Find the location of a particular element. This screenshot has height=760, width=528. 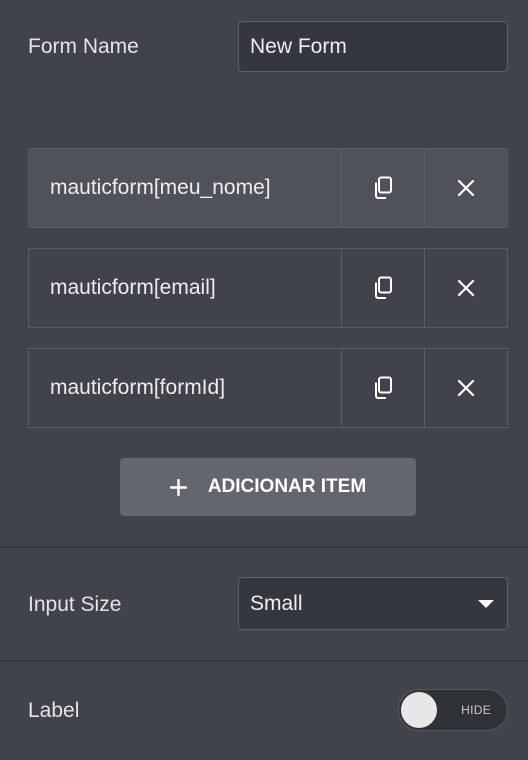

label-switch: HIDE is located at coordinates (453, 710).